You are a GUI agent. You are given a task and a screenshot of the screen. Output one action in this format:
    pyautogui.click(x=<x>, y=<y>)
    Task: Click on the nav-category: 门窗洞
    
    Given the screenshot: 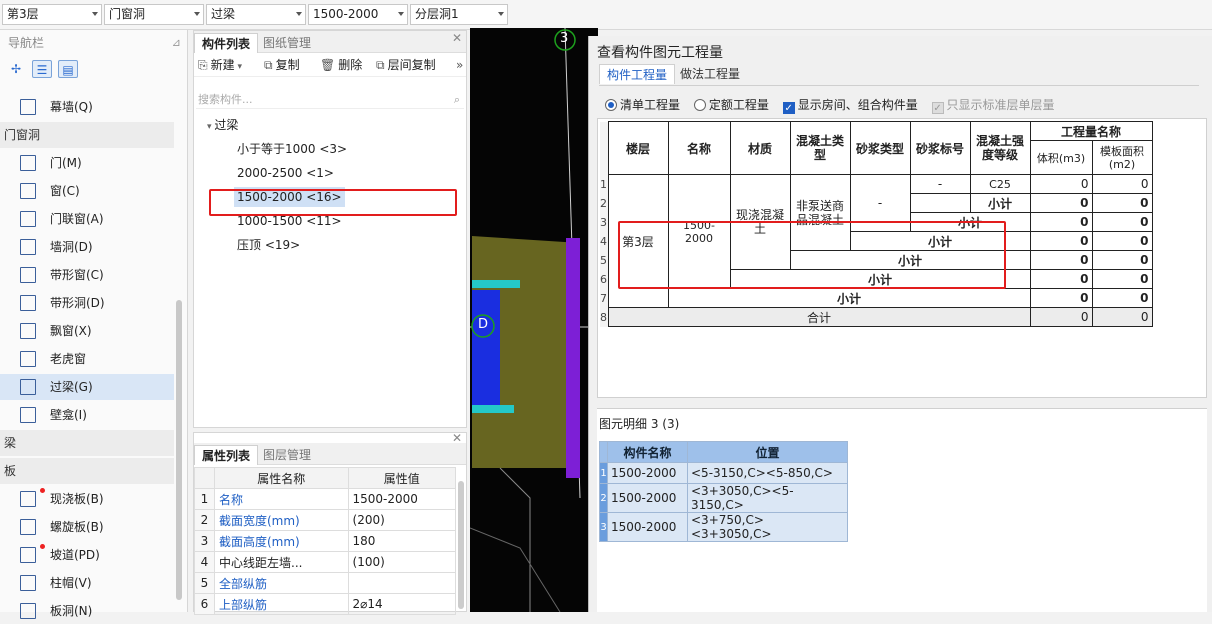 What is the action you would take?
    pyautogui.click(x=87, y=135)
    